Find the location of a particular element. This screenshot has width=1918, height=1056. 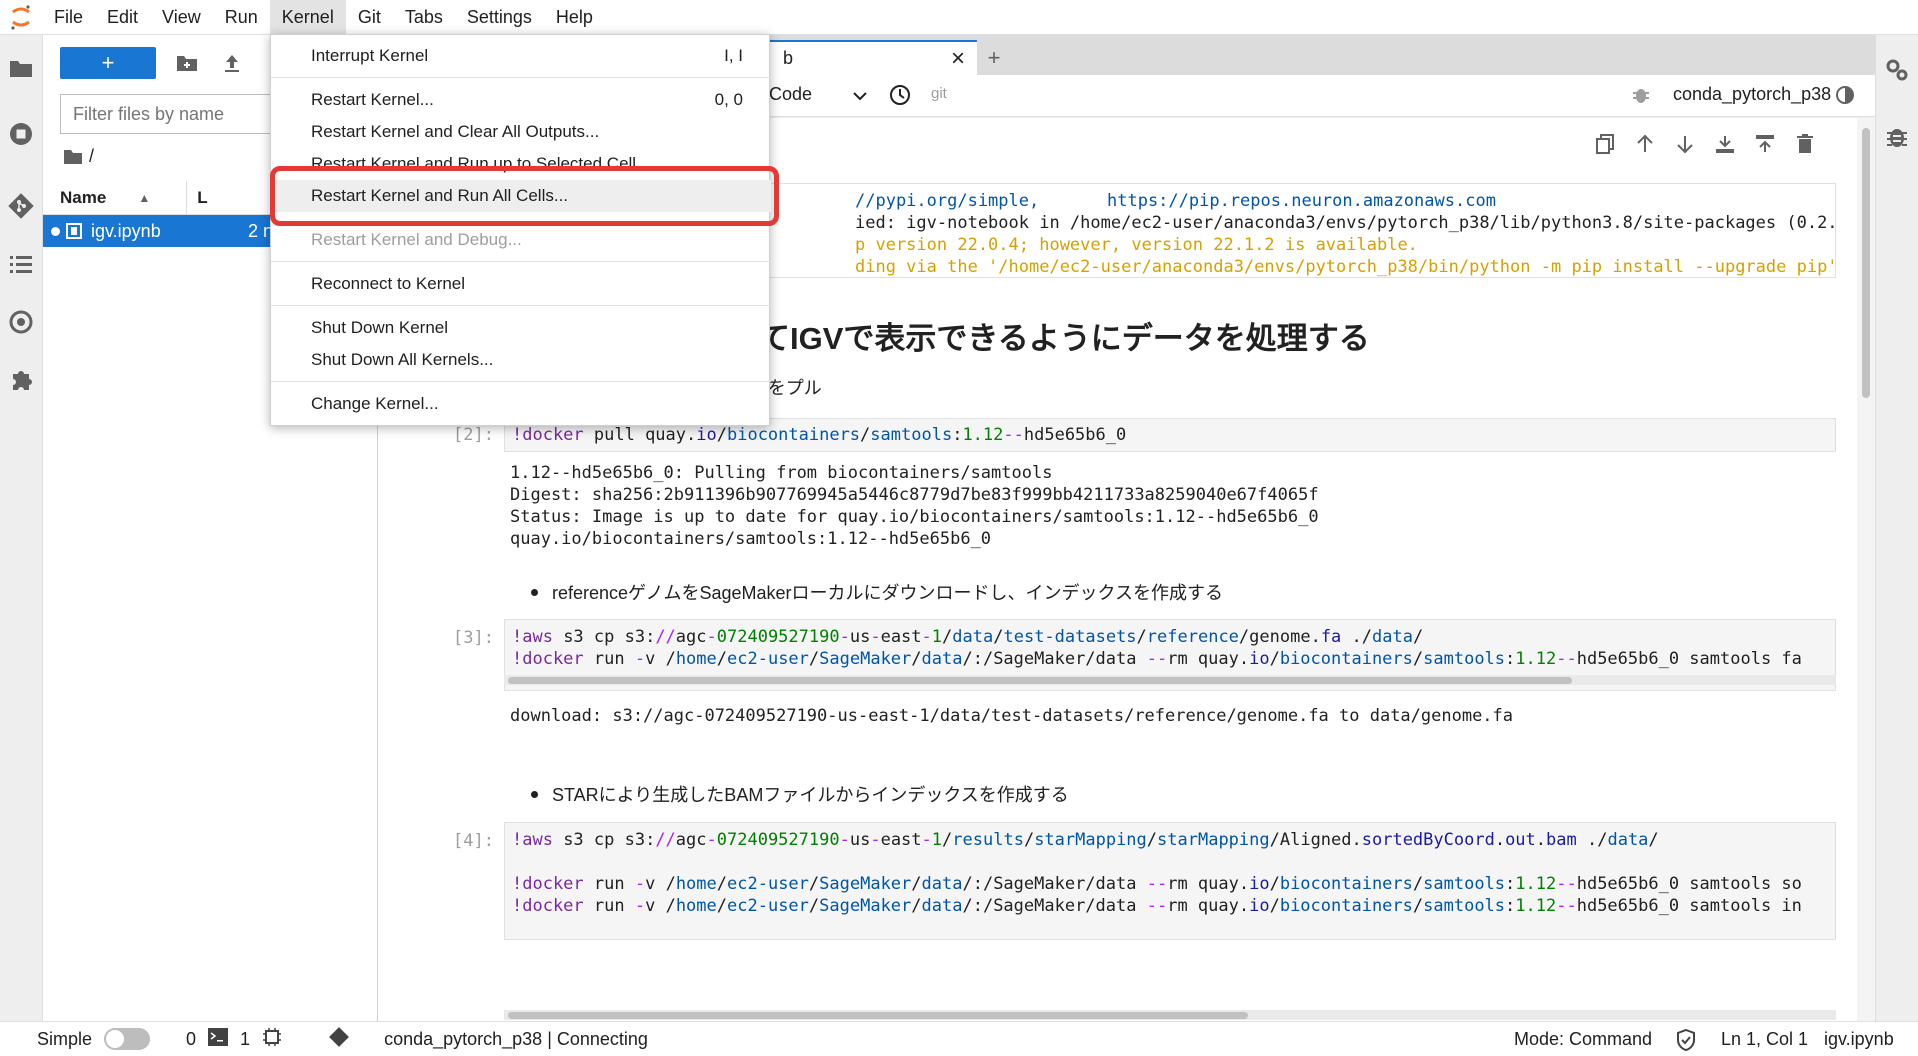

menu-item-label: Reconnect to Kernel is located at coordinates (388, 283).